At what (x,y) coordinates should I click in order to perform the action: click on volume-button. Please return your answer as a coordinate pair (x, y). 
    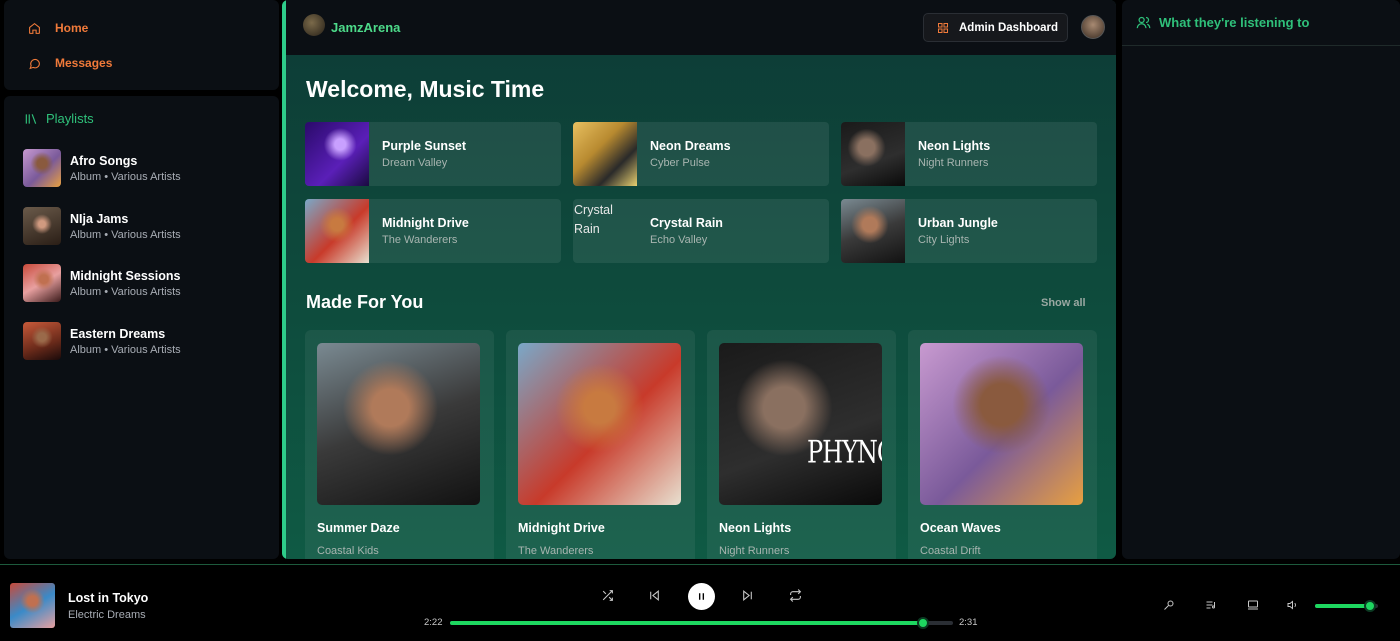
    Looking at the image, I should click on (1293, 605).